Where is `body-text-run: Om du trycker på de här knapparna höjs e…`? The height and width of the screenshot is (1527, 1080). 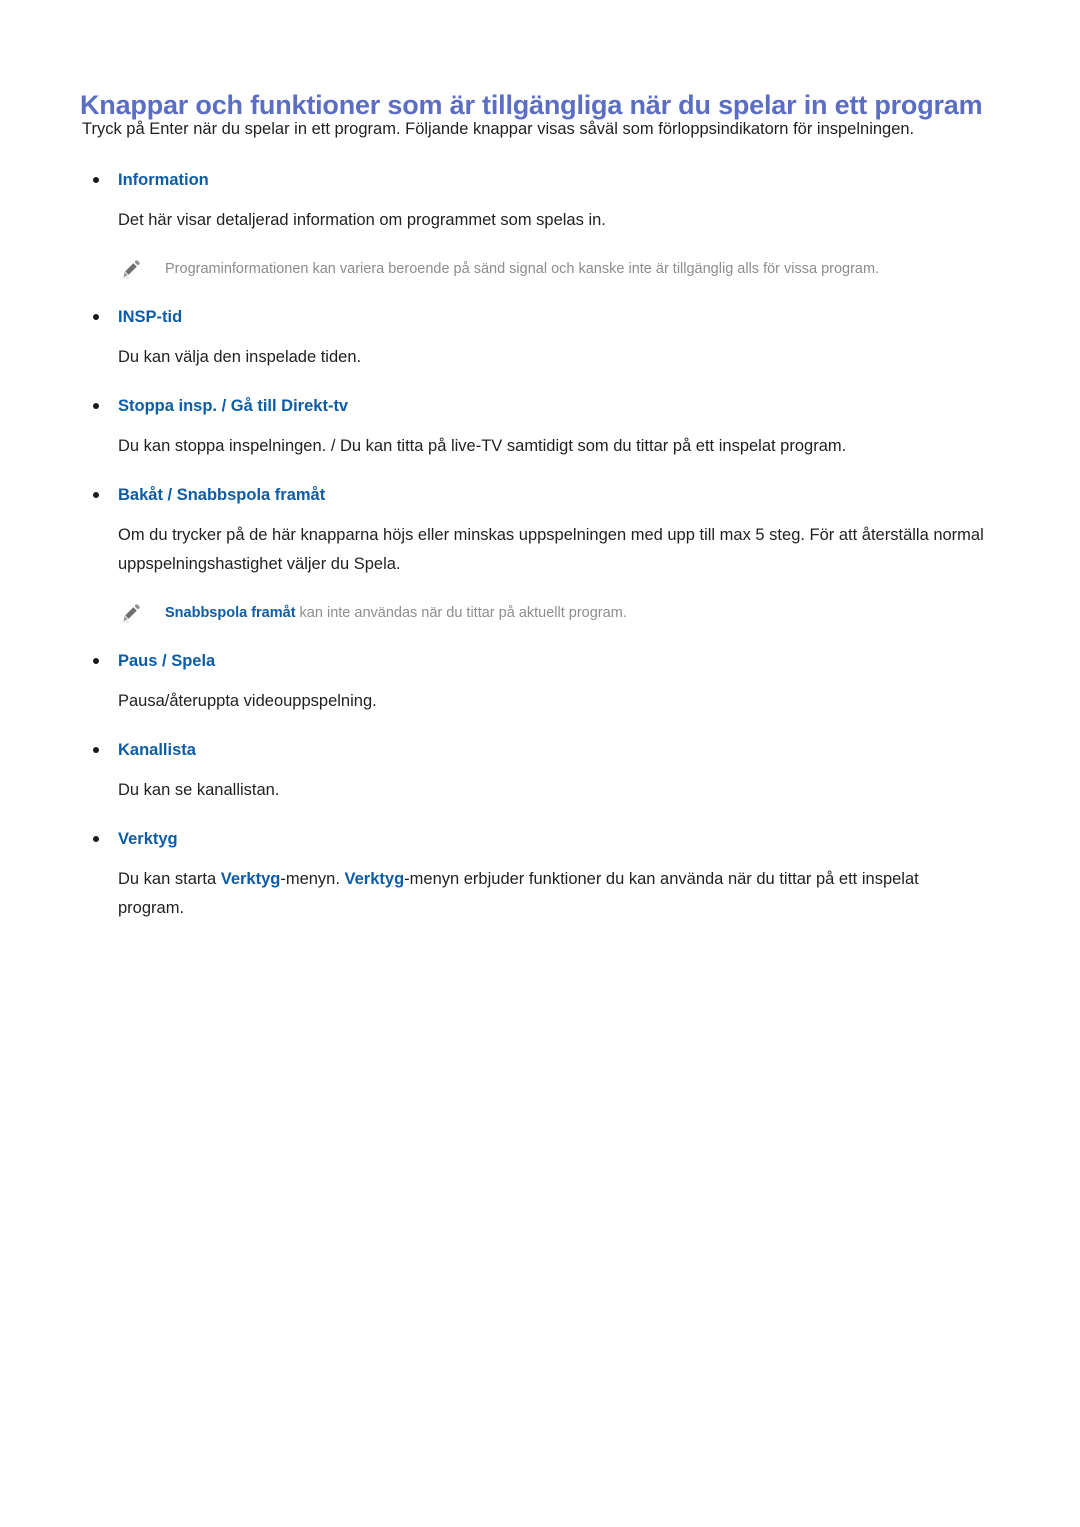
body-text-run: Om du trycker på de här knapparna höjs e… is located at coordinates (551, 549).